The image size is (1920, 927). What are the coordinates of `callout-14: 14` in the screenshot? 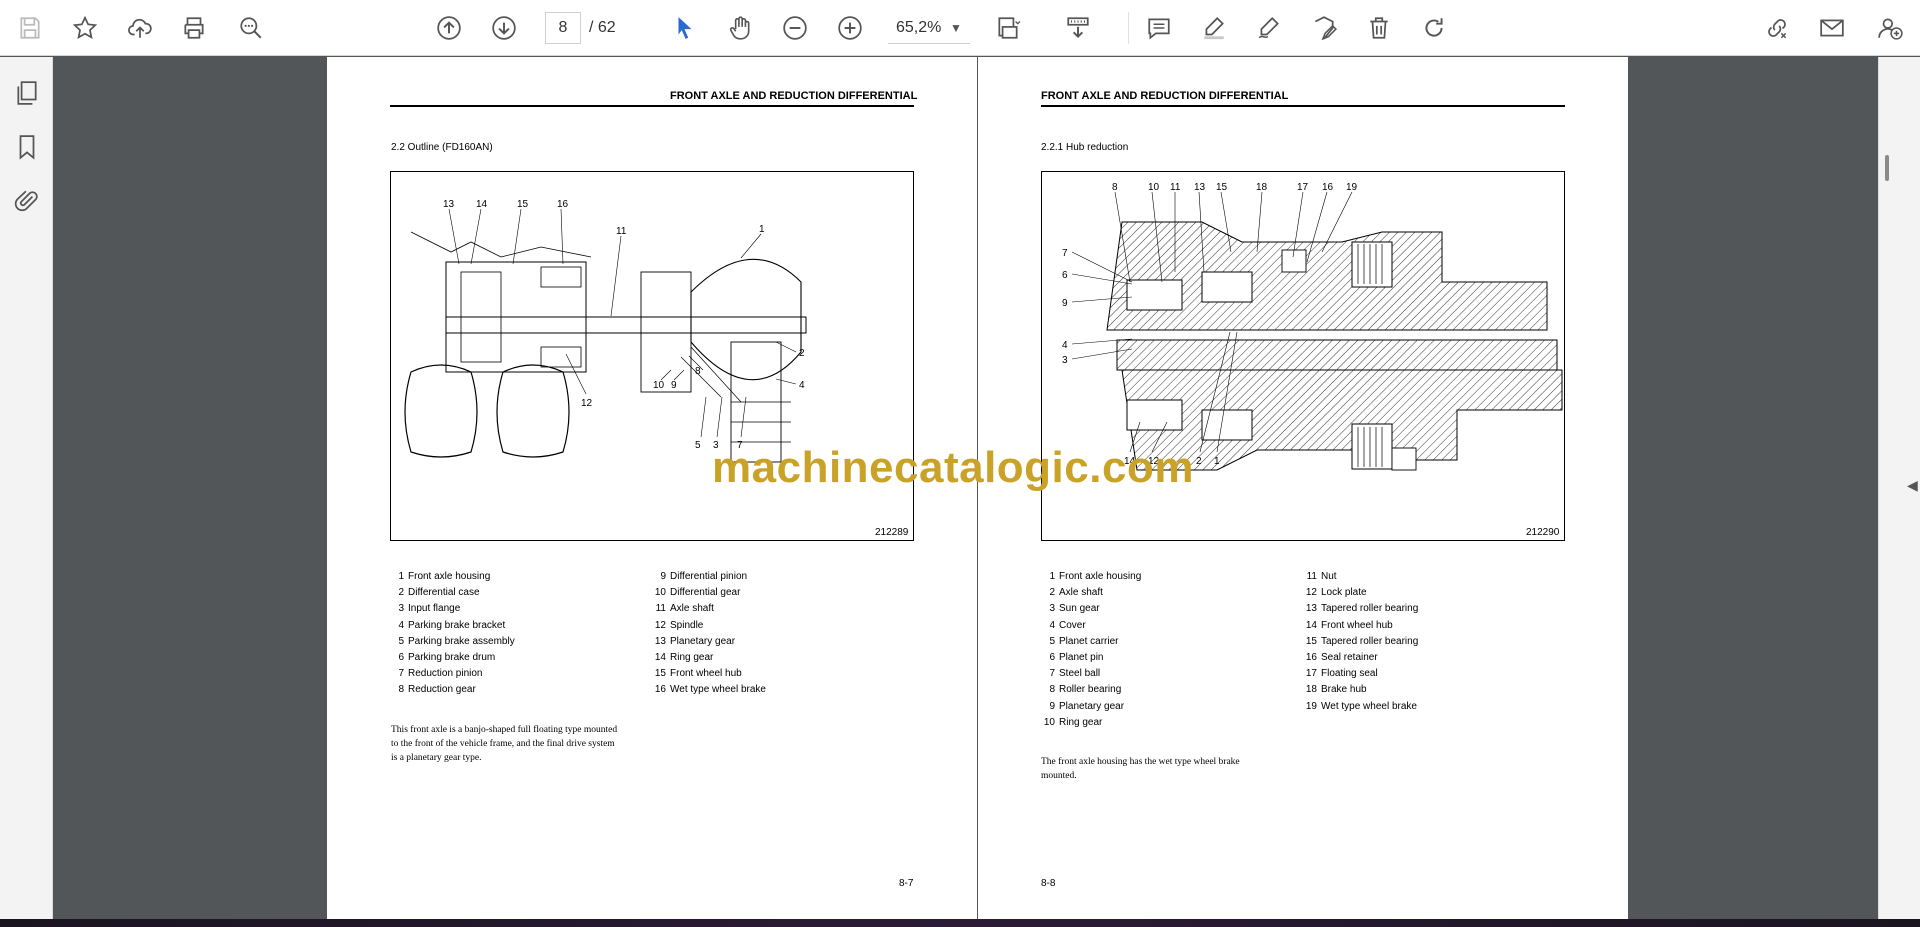 It's located at (482, 204).